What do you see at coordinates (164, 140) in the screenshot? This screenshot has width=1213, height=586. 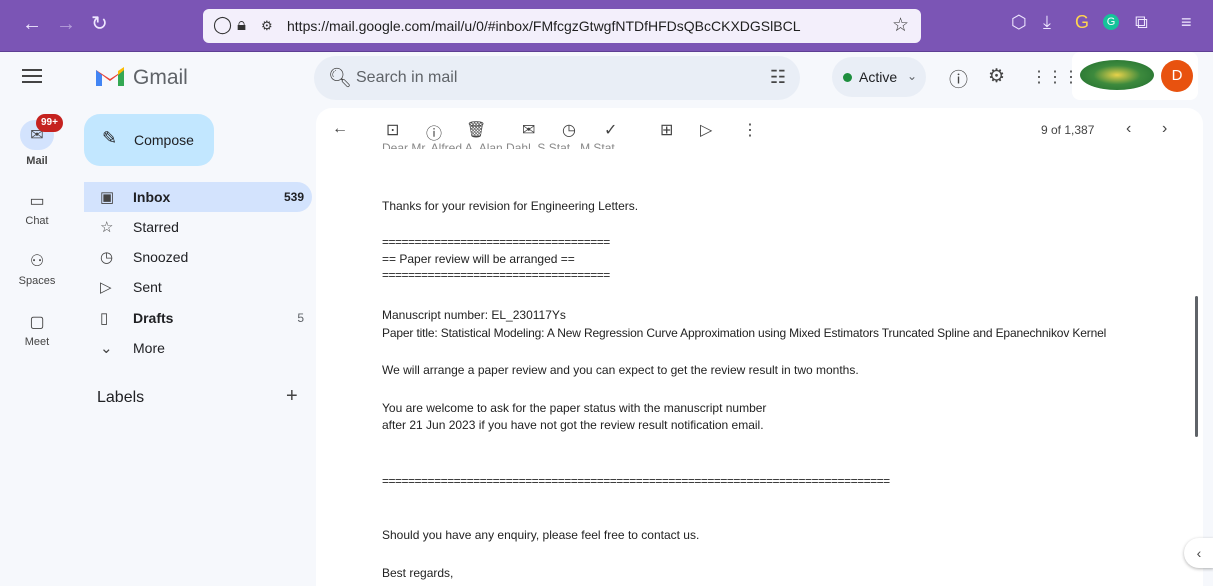 I see `compose-label: Compose` at bounding box center [164, 140].